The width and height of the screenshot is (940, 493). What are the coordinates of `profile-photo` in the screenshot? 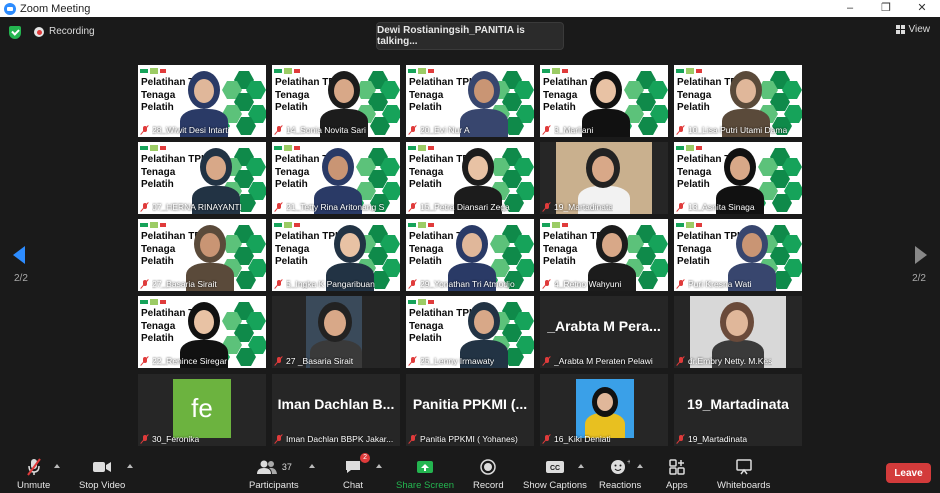 It's located at (605, 408).